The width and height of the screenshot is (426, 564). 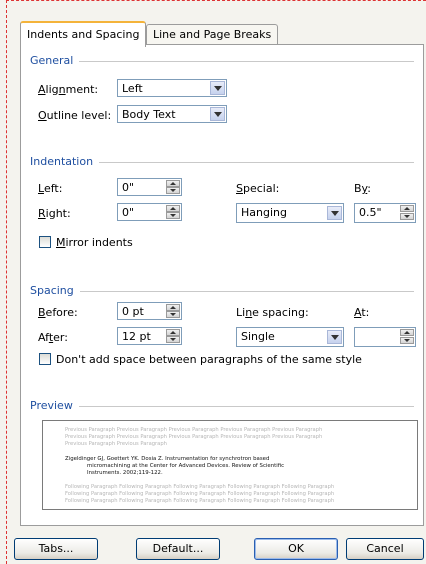 What do you see at coordinates (58, 312) in the screenshot?
I see `before-label: Before:` at bounding box center [58, 312].